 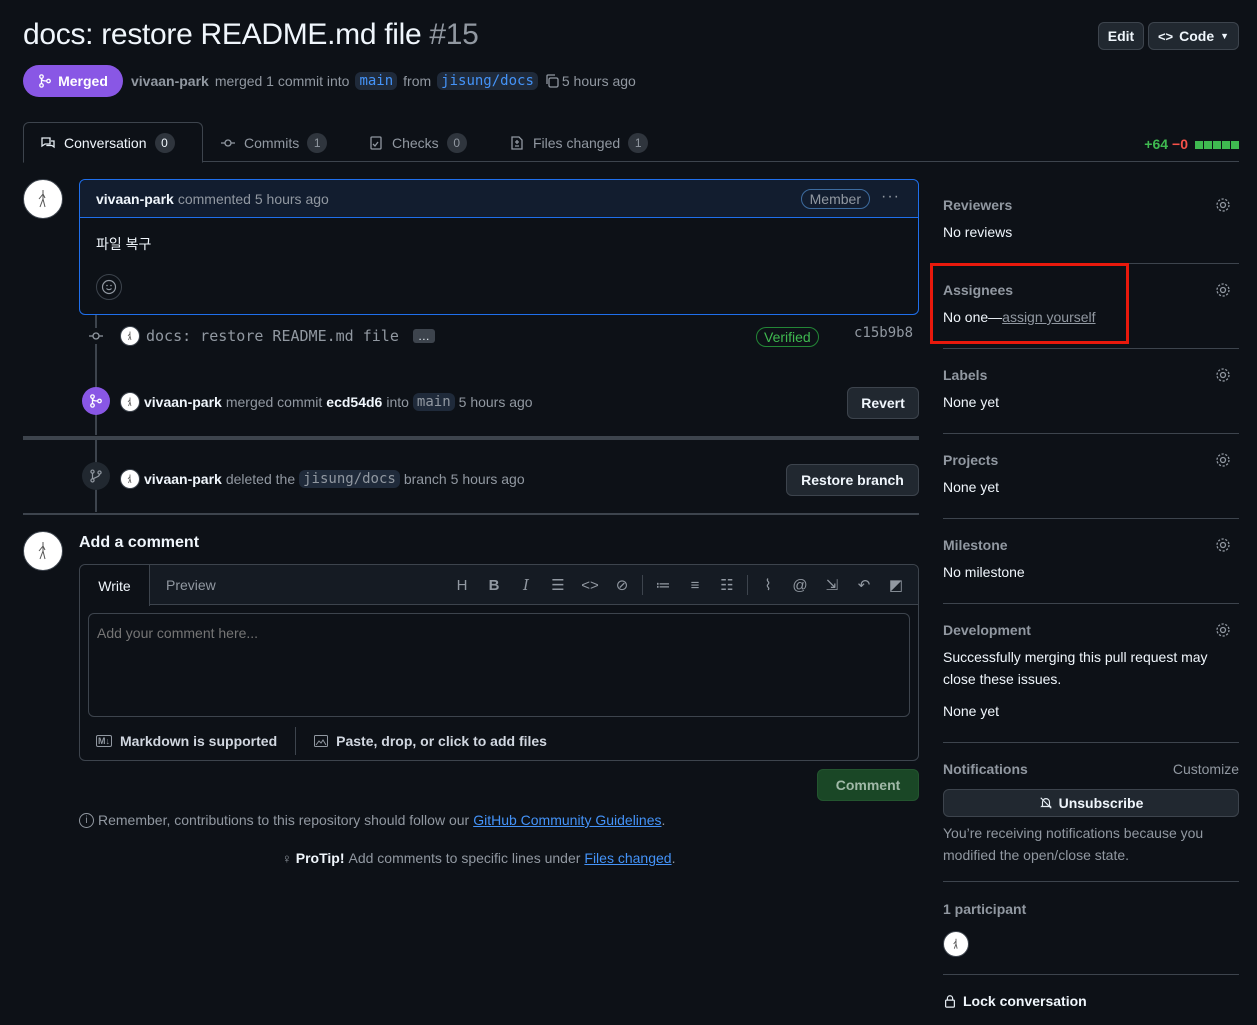 What do you see at coordinates (183, 479) in the screenshot?
I see `delete-author: vivaan-park` at bounding box center [183, 479].